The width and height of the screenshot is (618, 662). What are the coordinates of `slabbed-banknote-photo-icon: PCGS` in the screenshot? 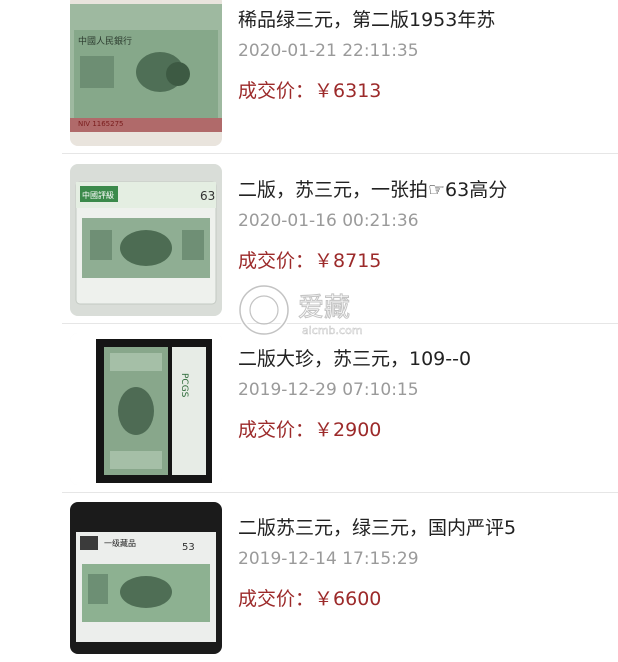 It's located at (146, 409).